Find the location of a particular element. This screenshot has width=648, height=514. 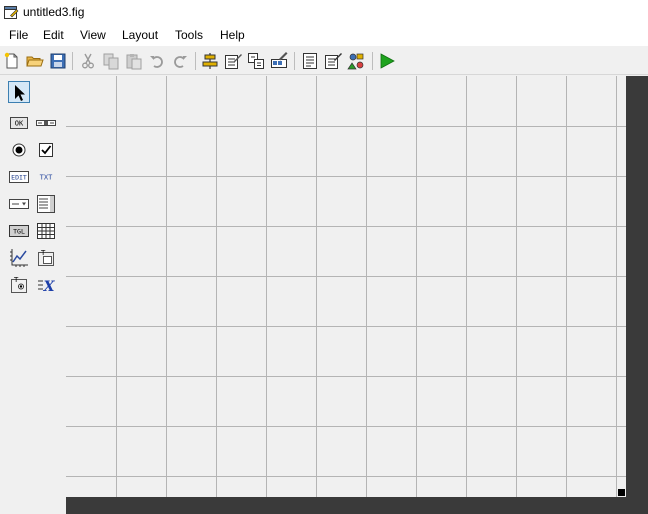

open-folder-icon is located at coordinates (35, 61).